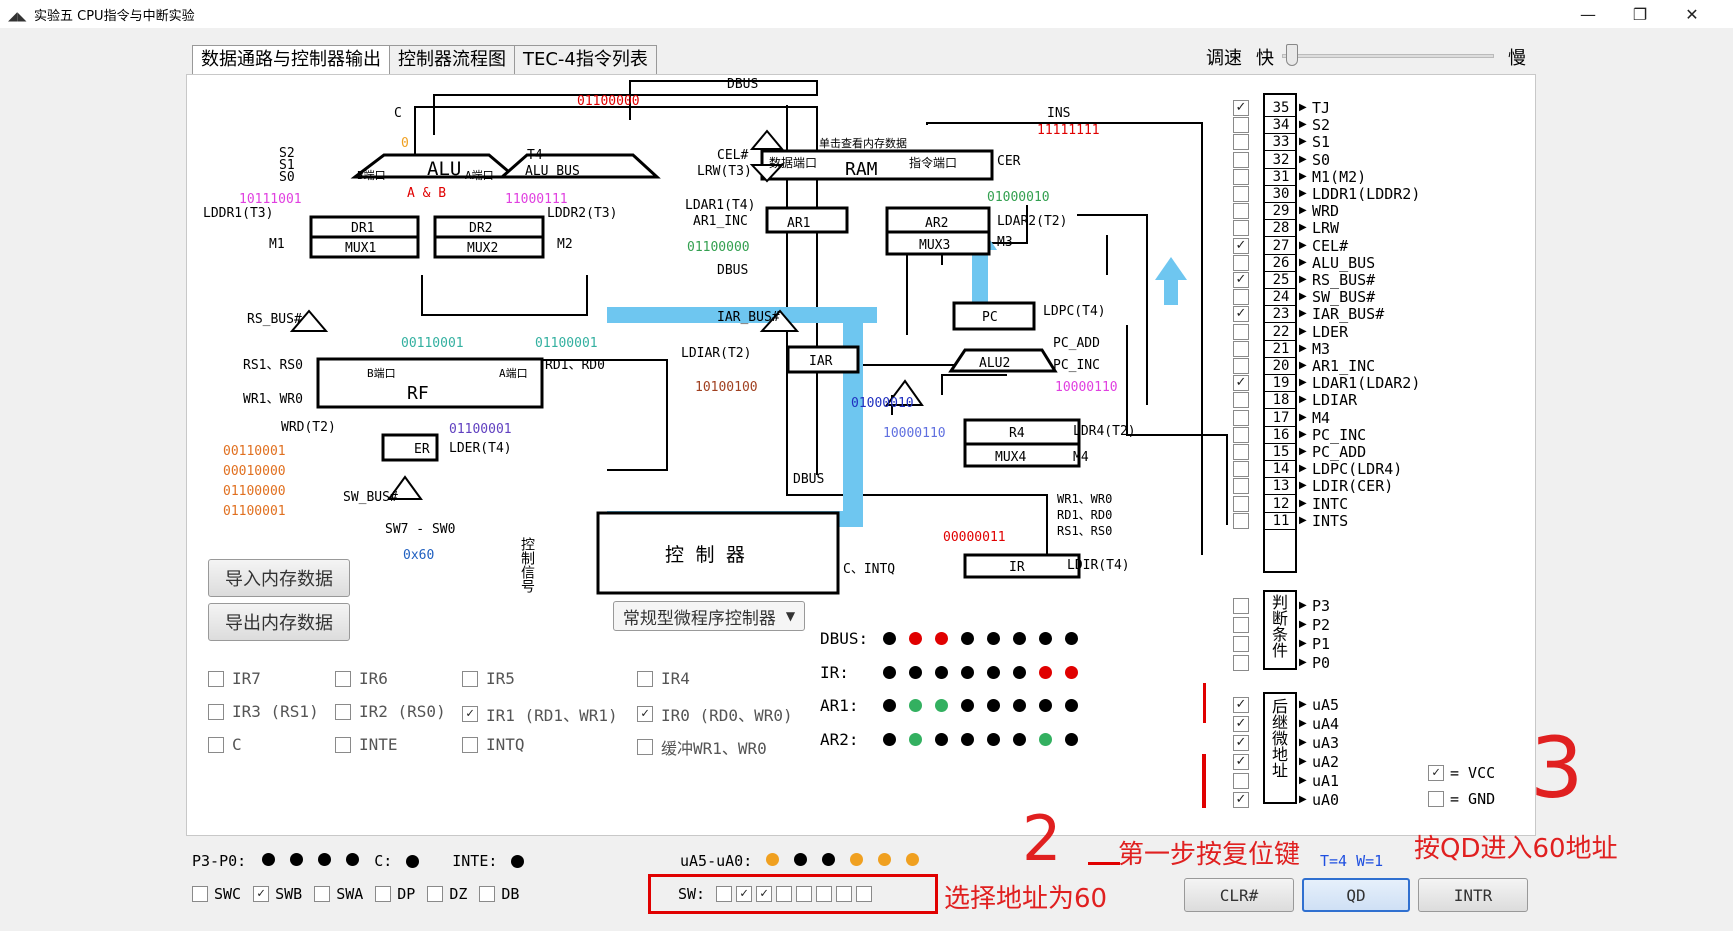  I want to click on ir-bit-option: C, so click(225, 744).